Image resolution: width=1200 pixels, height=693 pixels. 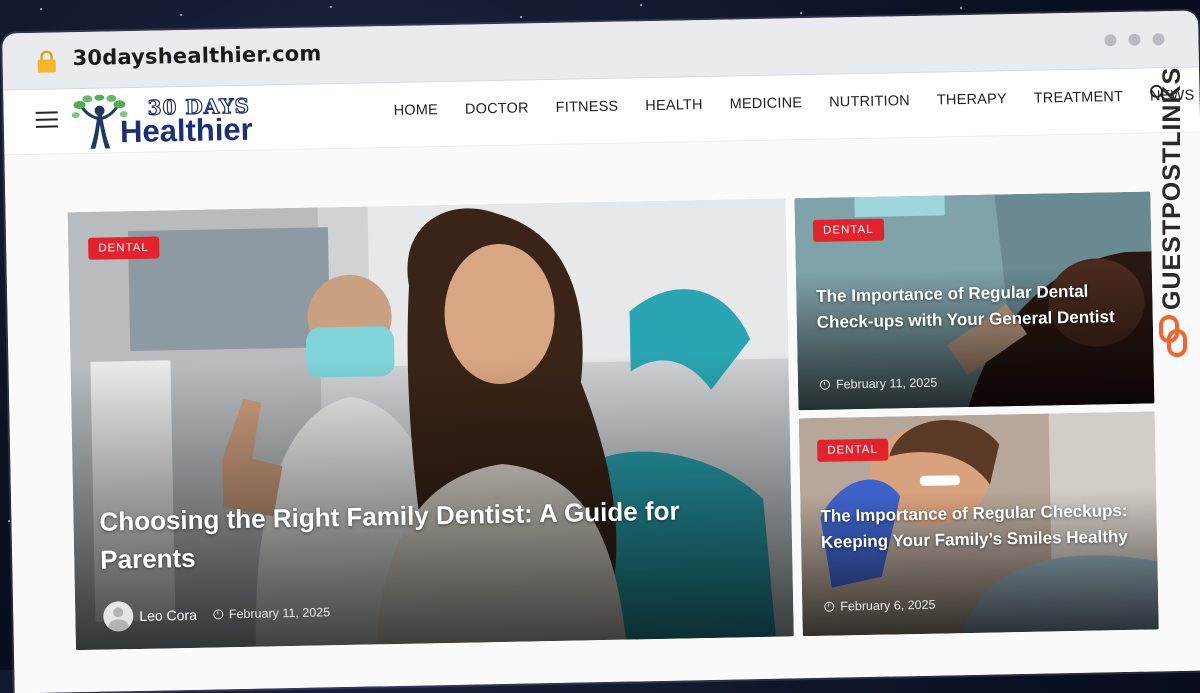 What do you see at coordinates (674, 105) in the screenshot?
I see `nav-item-health: HEALTH` at bounding box center [674, 105].